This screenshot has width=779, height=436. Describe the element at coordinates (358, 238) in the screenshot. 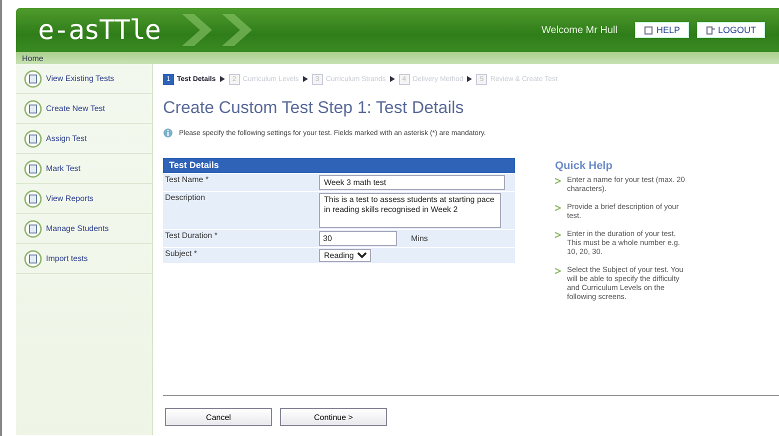

I see `duration-field: 30` at that location.